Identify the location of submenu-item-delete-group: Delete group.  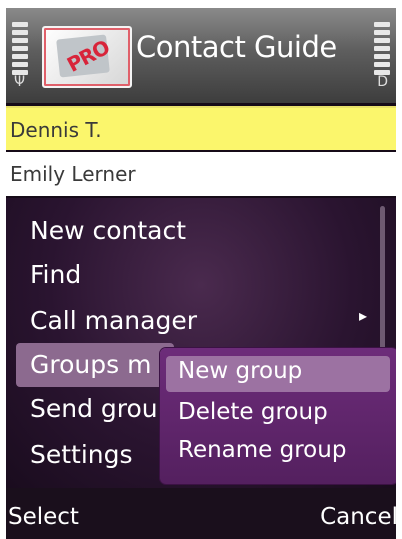
(253, 412).